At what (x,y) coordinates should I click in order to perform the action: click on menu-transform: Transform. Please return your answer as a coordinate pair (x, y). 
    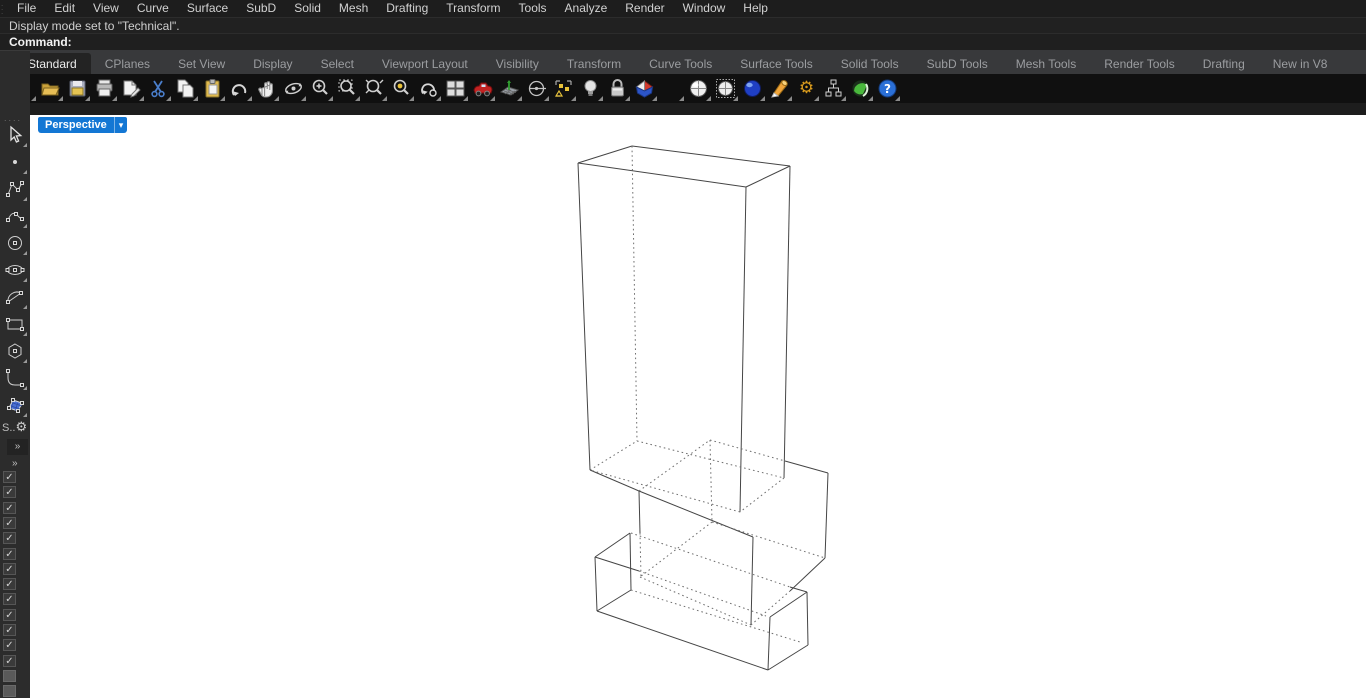
    Looking at the image, I should click on (473, 8).